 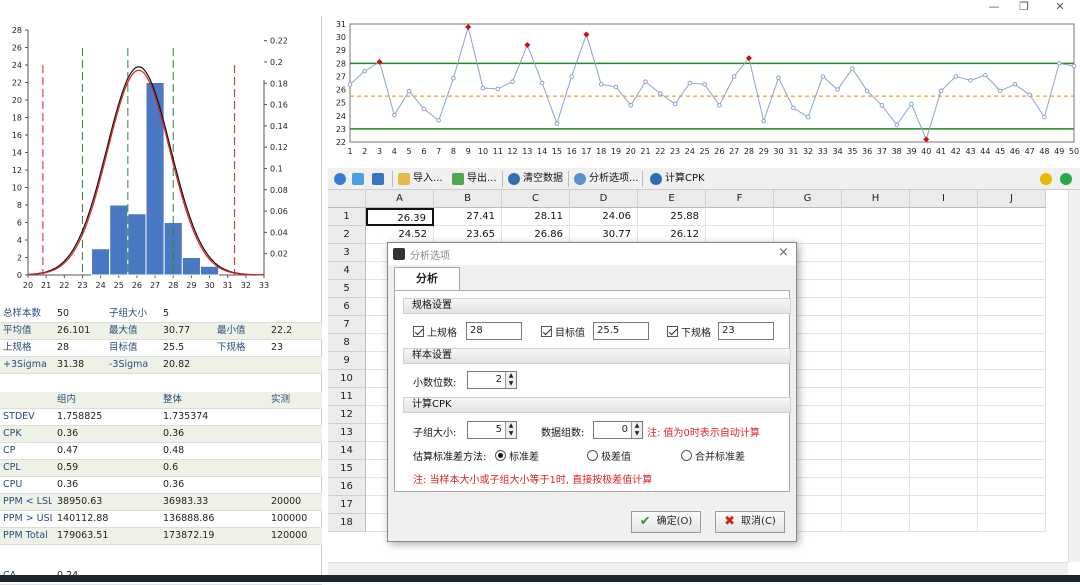 I want to click on row-header: 18, so click(x=347, y=523).